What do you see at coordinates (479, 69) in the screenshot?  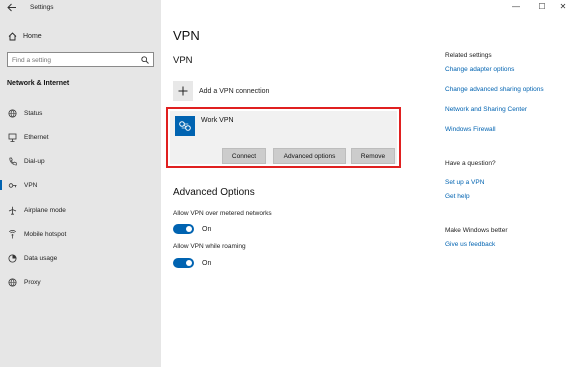 I see `change-adapter-options-link: Change adapter options` at bounding box center [479, 69].